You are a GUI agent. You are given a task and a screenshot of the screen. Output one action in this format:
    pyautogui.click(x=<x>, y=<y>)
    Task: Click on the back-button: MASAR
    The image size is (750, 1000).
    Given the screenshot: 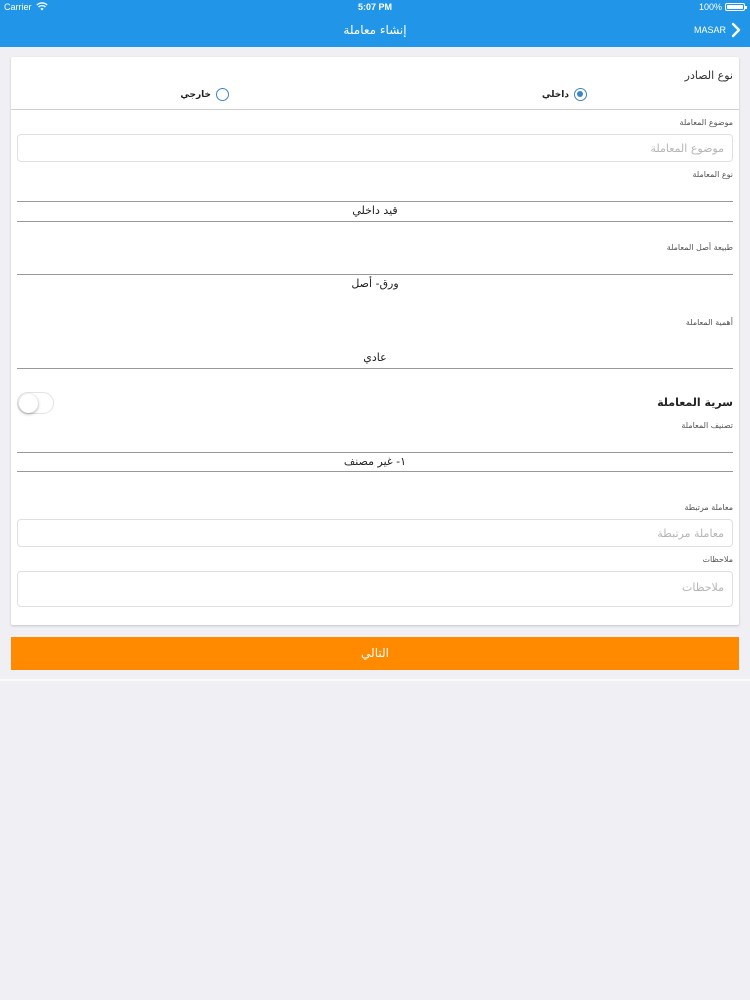 What is the action you would take?
    pyautogui.click(x=718, y=30)
    